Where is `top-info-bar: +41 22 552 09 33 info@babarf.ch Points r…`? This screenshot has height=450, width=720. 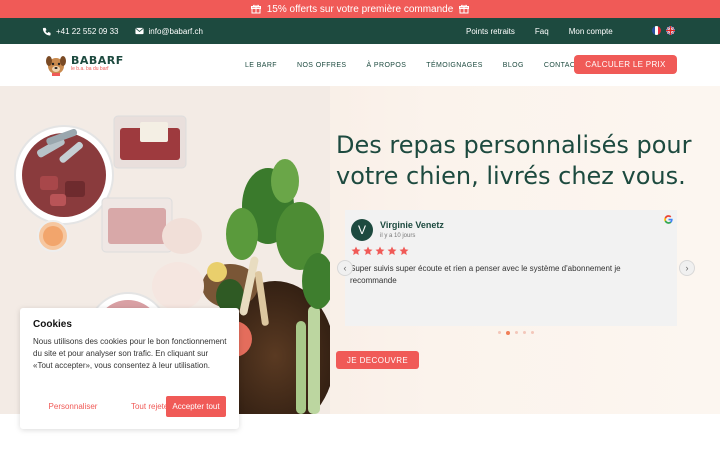 top-info-bar: +41 22 552 09 33 info@babarf.ch Points r… is located at coordinates (360, 31).